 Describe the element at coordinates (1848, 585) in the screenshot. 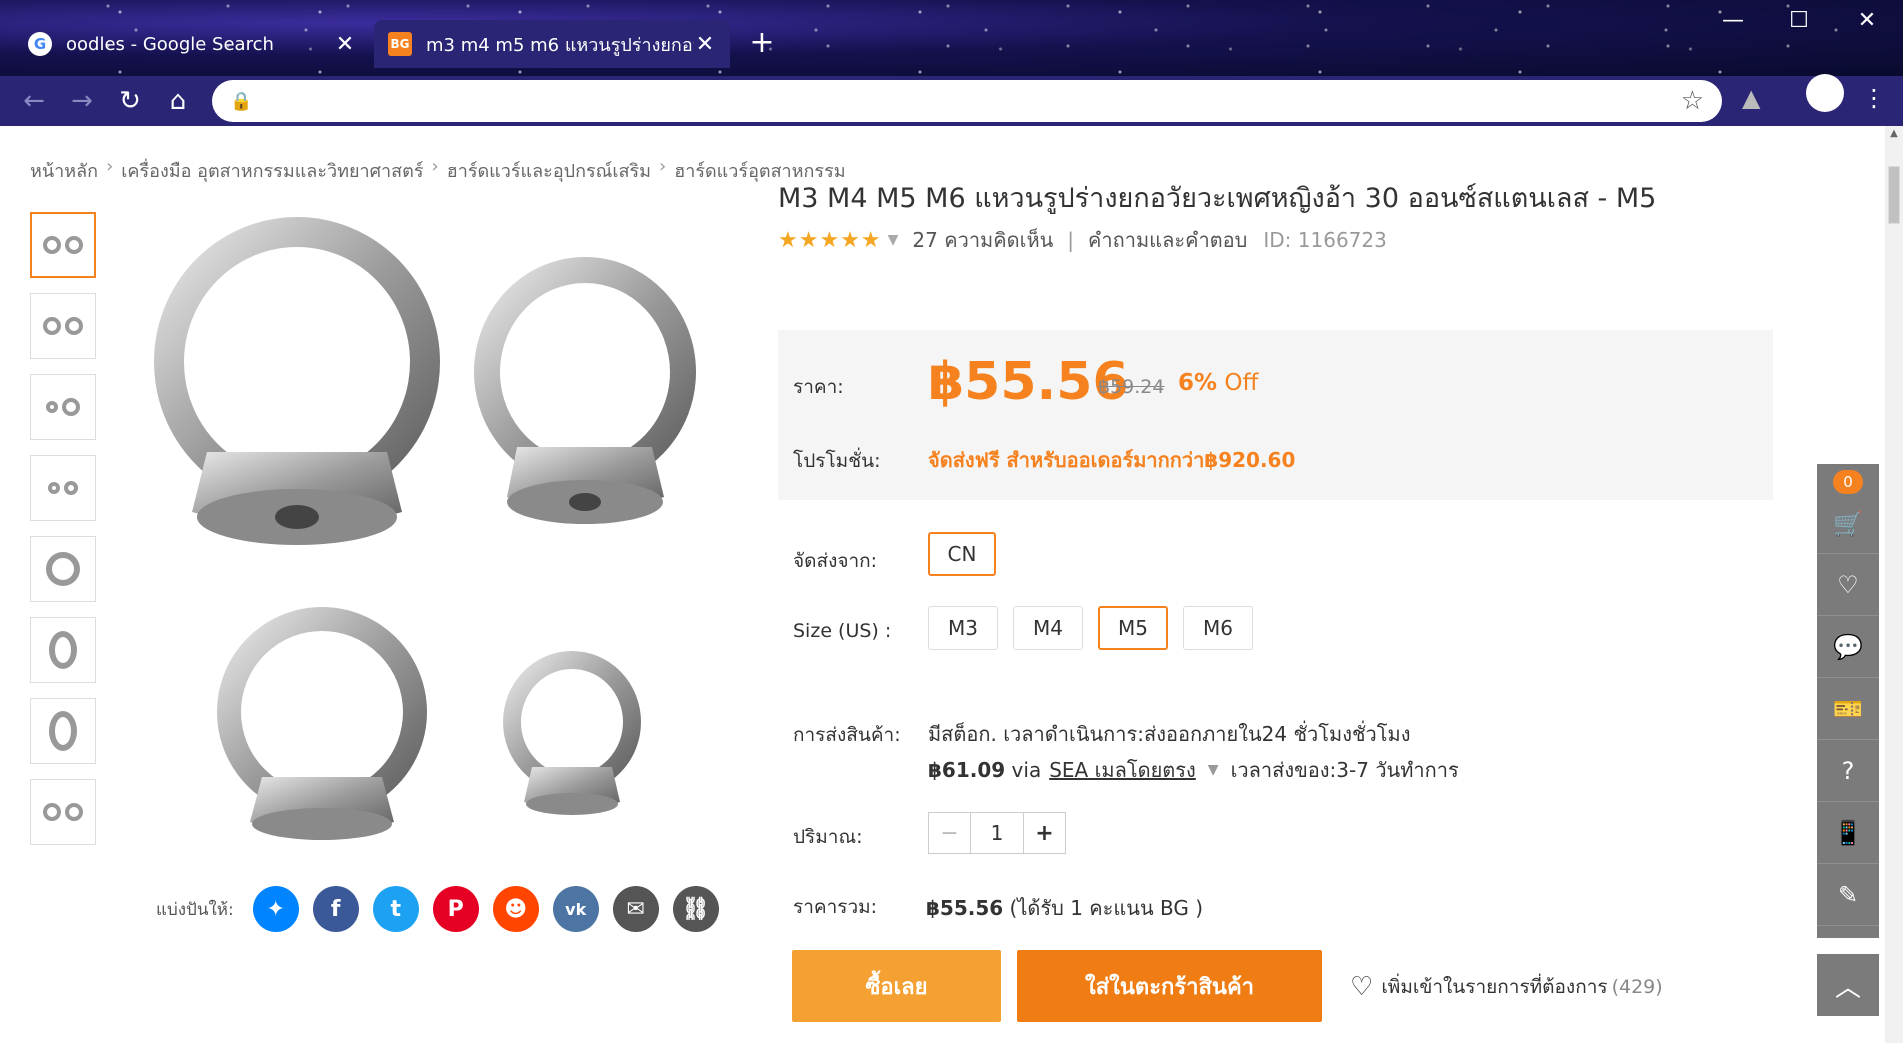

I see `wishlist-heart-icon: ♡` at that location.